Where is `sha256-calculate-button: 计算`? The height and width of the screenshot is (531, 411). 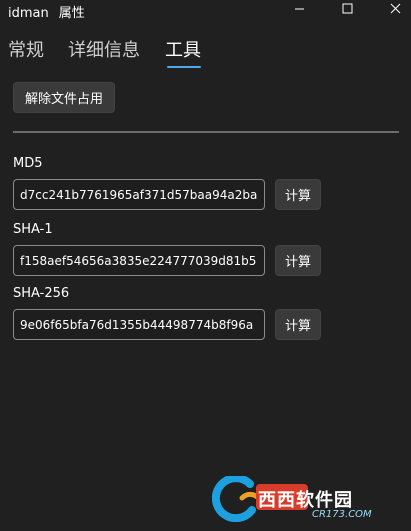
sha256-calculate-button: 计算 is located at coordinates (298, 324).